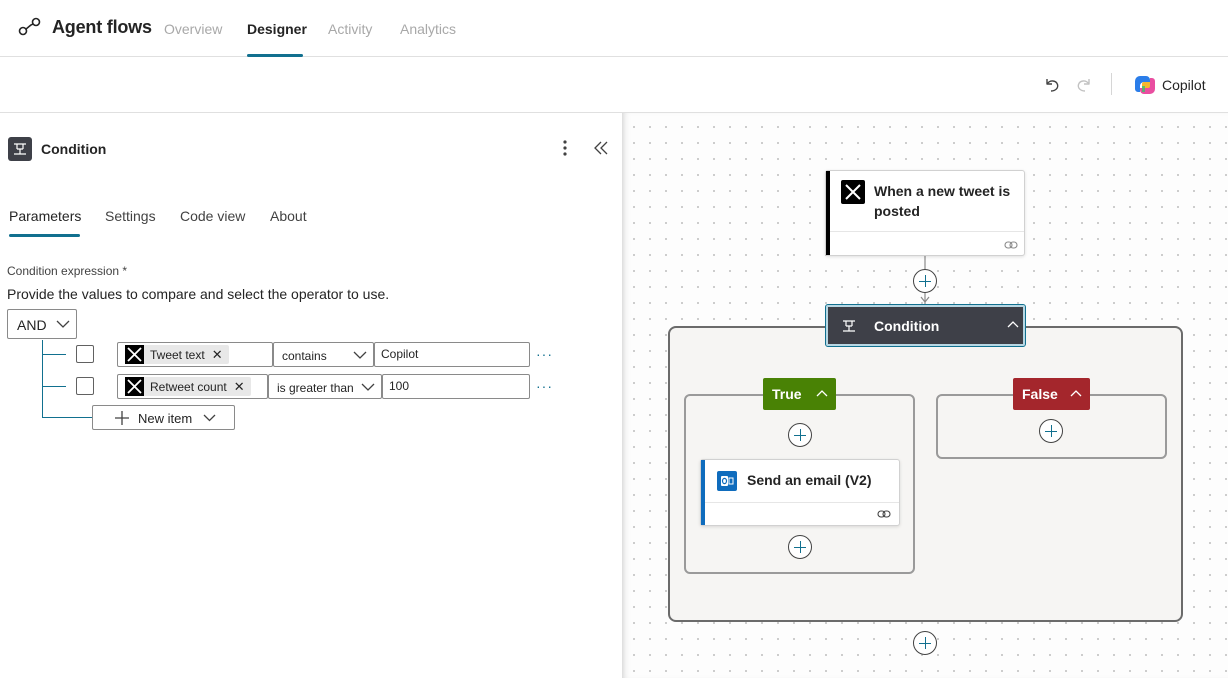  Describe the element at coordinates (1084, 85) in the screenshot. I see `redo-icon` at that location.